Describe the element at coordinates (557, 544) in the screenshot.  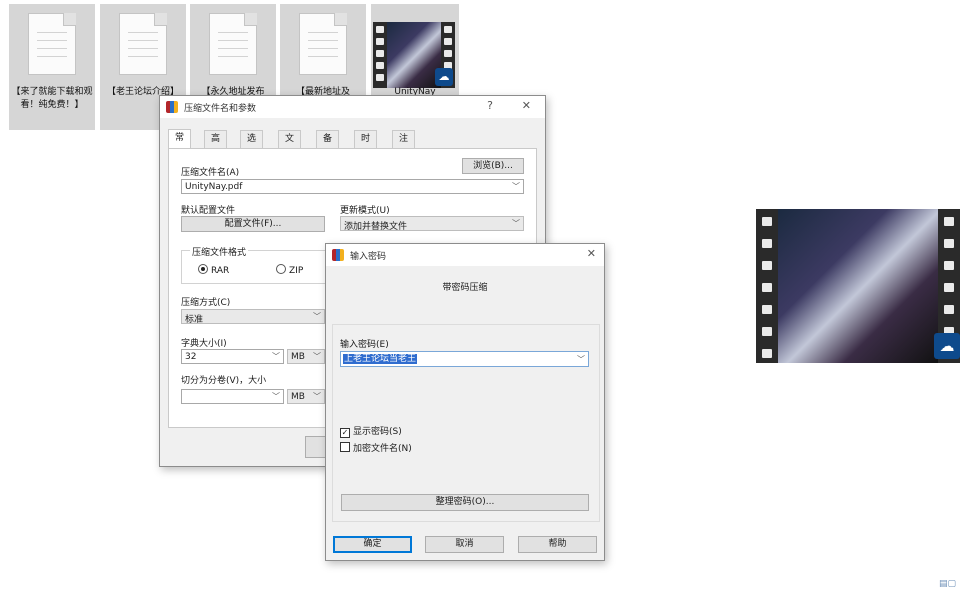
I see `help-button: 帮助` at that location.